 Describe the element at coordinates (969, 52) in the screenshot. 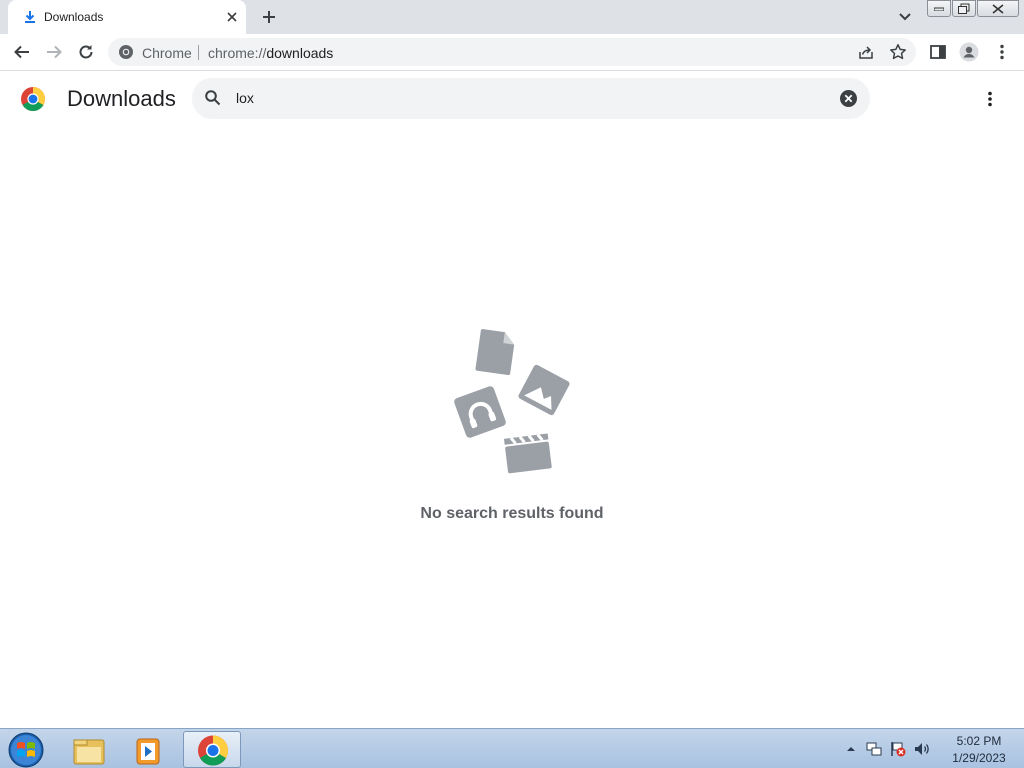

I see `profile-avatar-icon` at that location.